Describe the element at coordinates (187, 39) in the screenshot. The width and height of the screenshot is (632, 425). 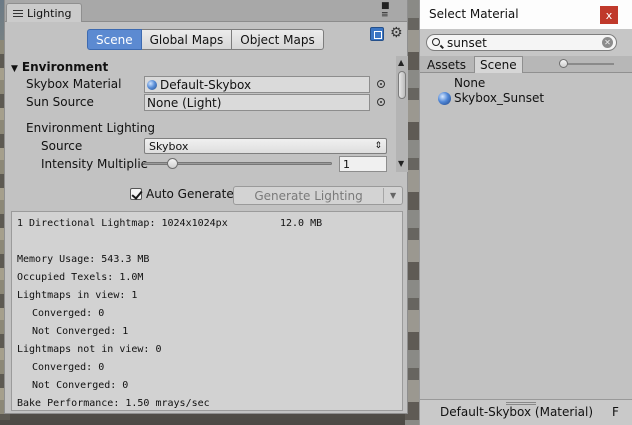
I see `mode-global-maps-button: Global Maps` at that location.